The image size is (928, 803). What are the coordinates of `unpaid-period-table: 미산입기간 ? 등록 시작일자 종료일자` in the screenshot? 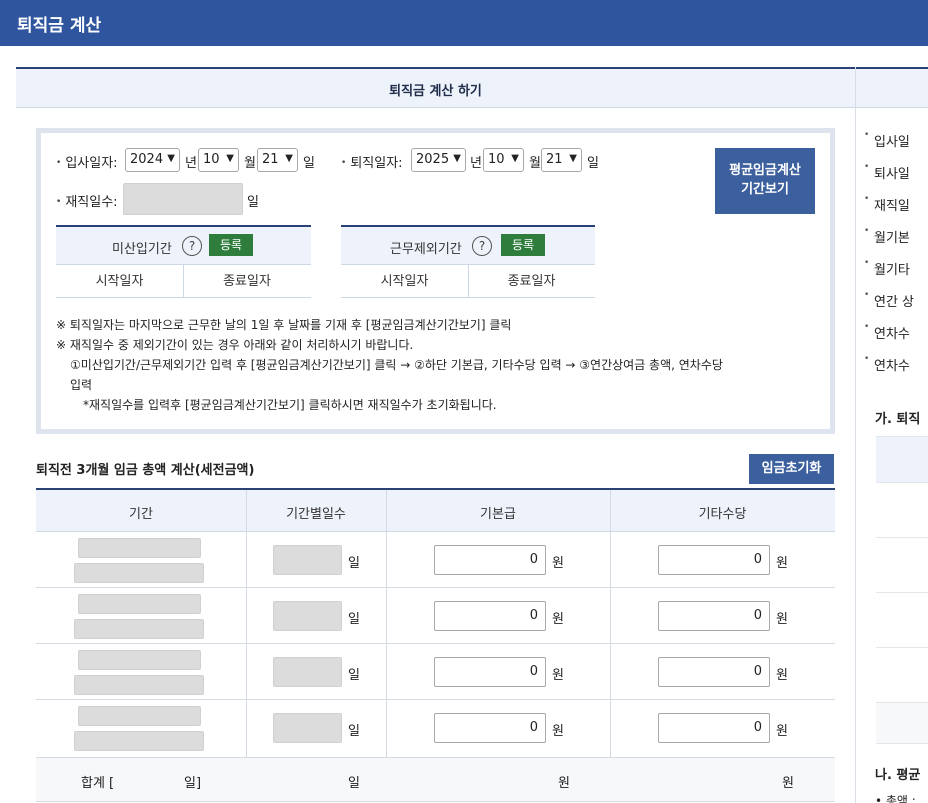 It's located at (183, 261).